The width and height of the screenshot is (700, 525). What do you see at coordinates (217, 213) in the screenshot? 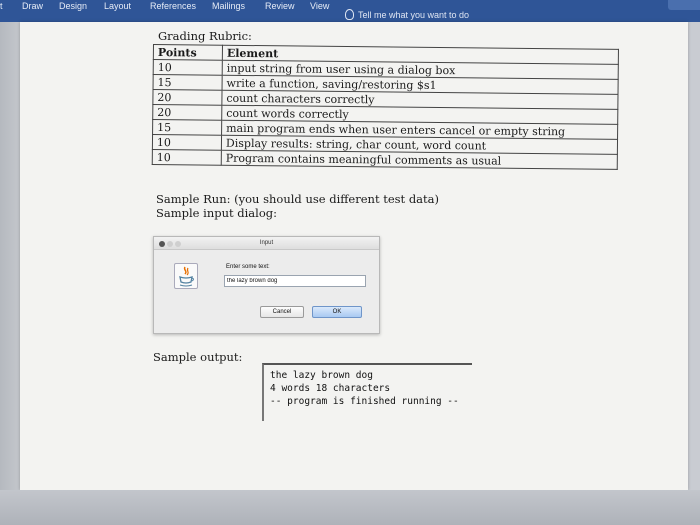
I see `sample-input-line: Sample input dialog:` at bounding box center [217, 213].